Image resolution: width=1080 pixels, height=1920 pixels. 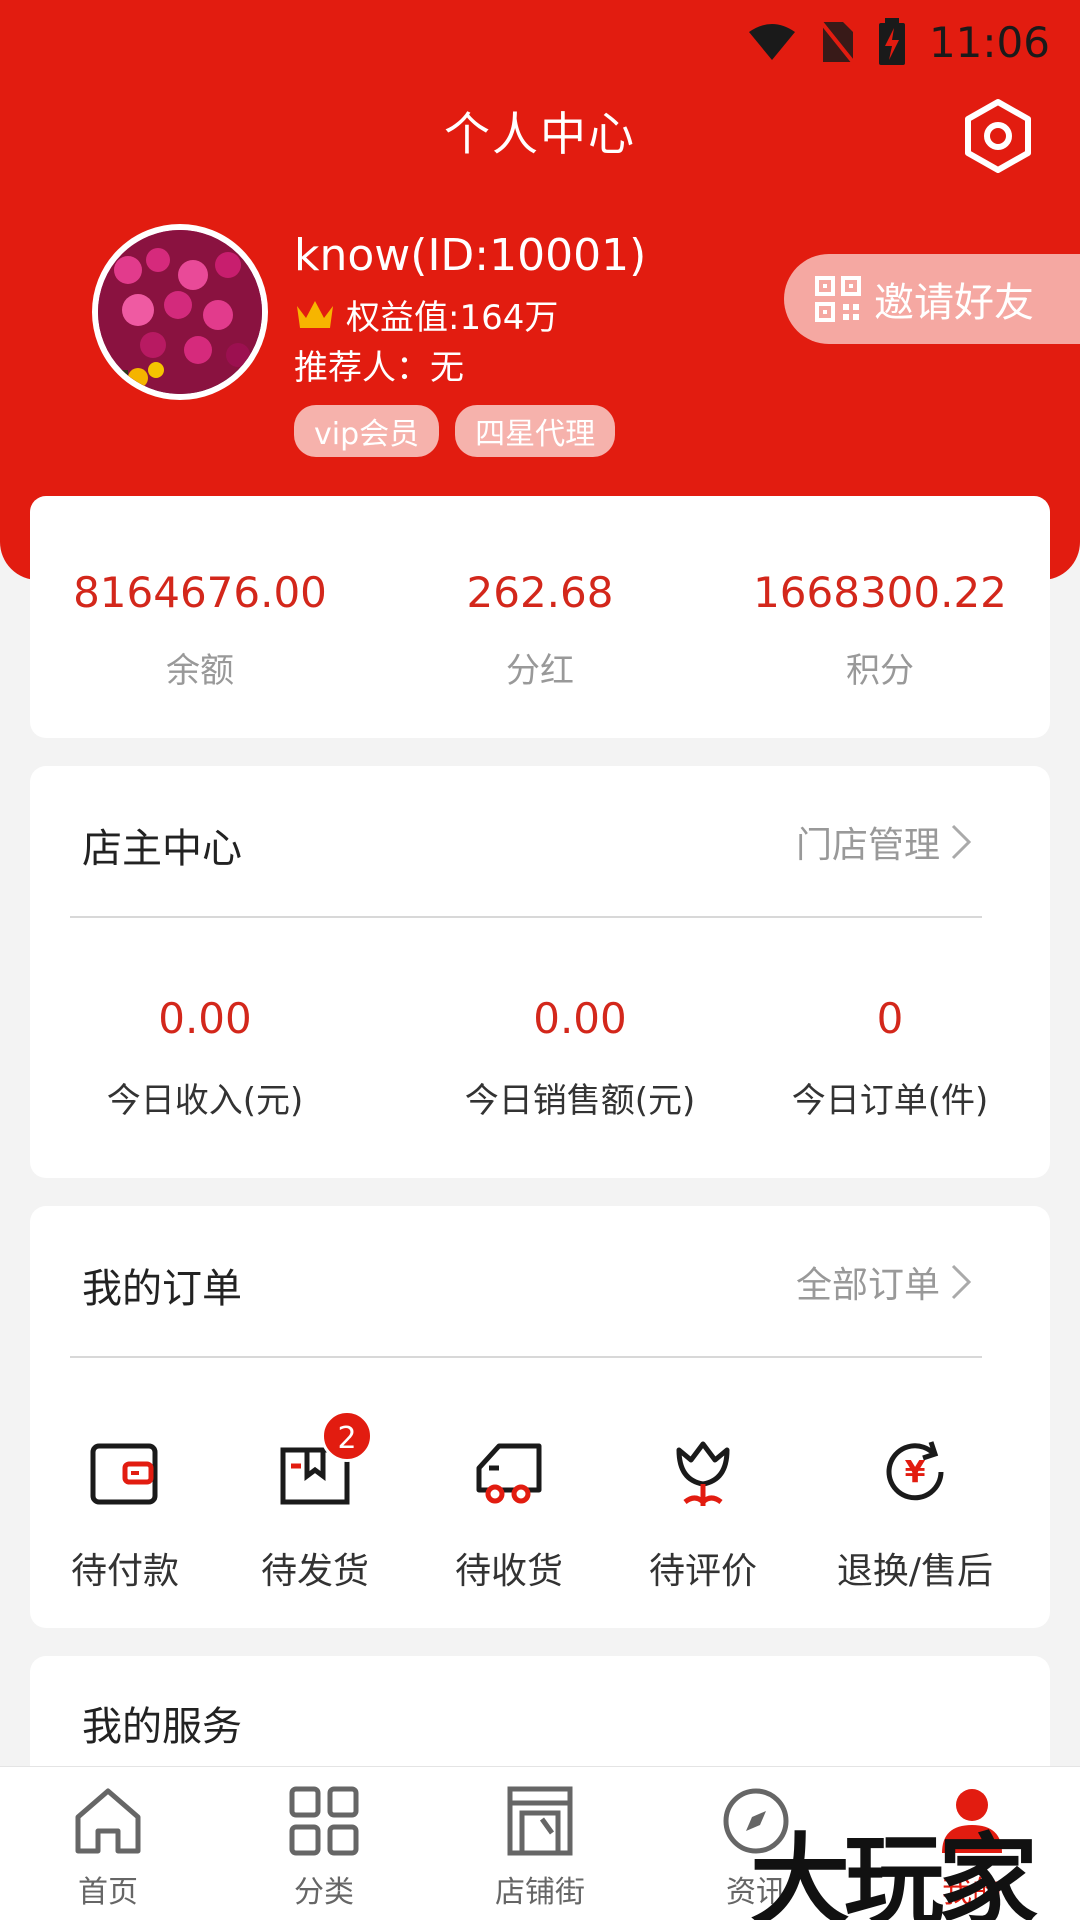 I want to click on package-icon-wrap: 2, so click(x=324, y=1461).